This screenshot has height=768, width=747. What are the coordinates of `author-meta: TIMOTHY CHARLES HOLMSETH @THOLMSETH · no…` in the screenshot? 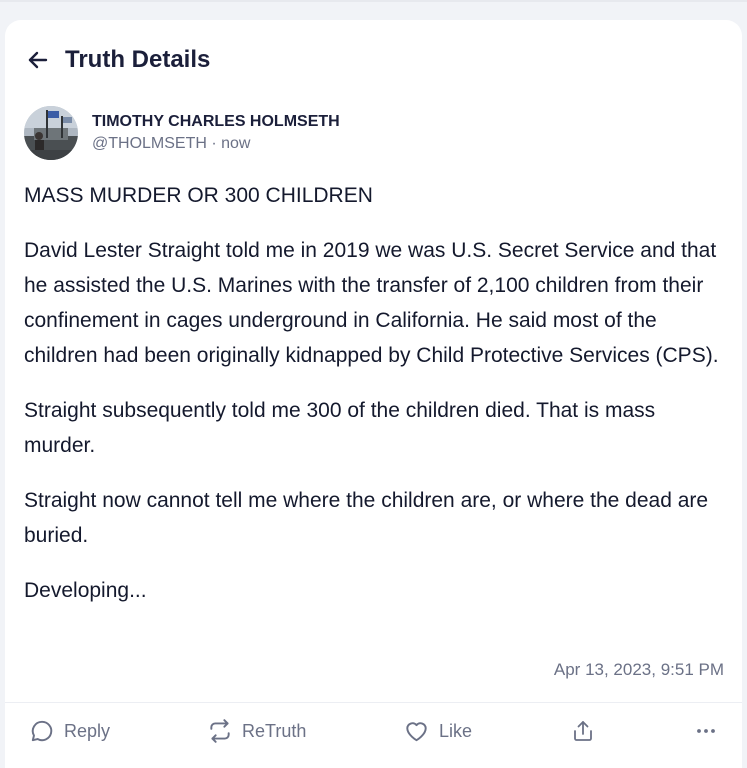 It's located at (216, 133).